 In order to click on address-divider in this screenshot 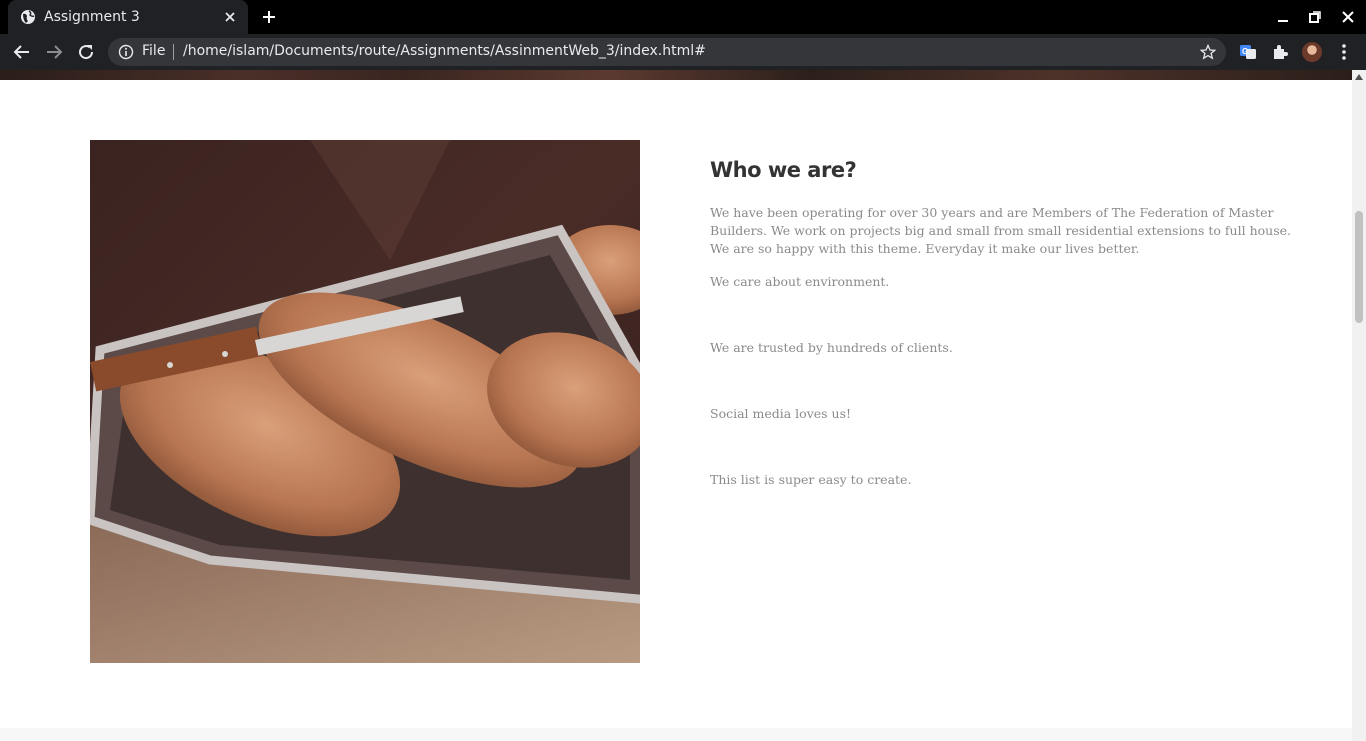, I will do `click(173, 52)`.